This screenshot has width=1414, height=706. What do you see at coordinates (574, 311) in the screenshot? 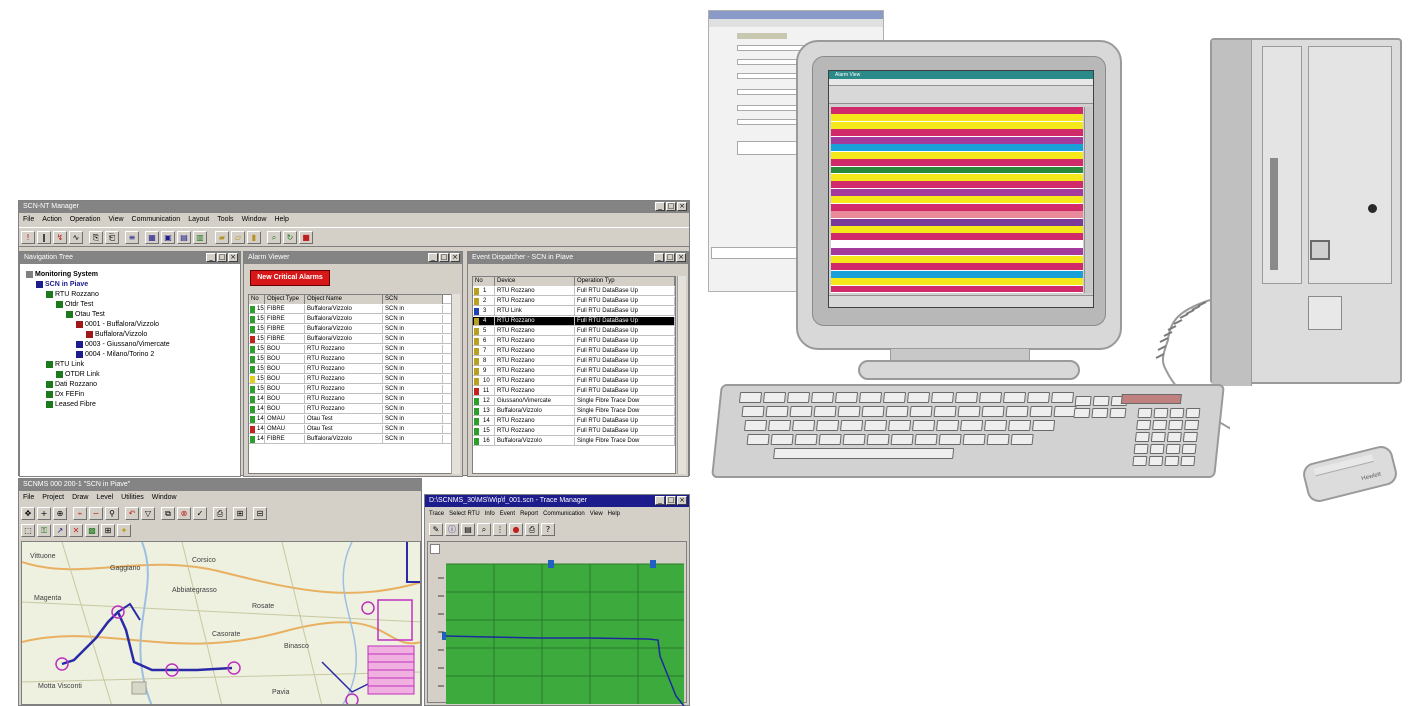
I see `event-row: 3 RTU Link Full RTU DataBase Up` at bounding box center [574, 311].